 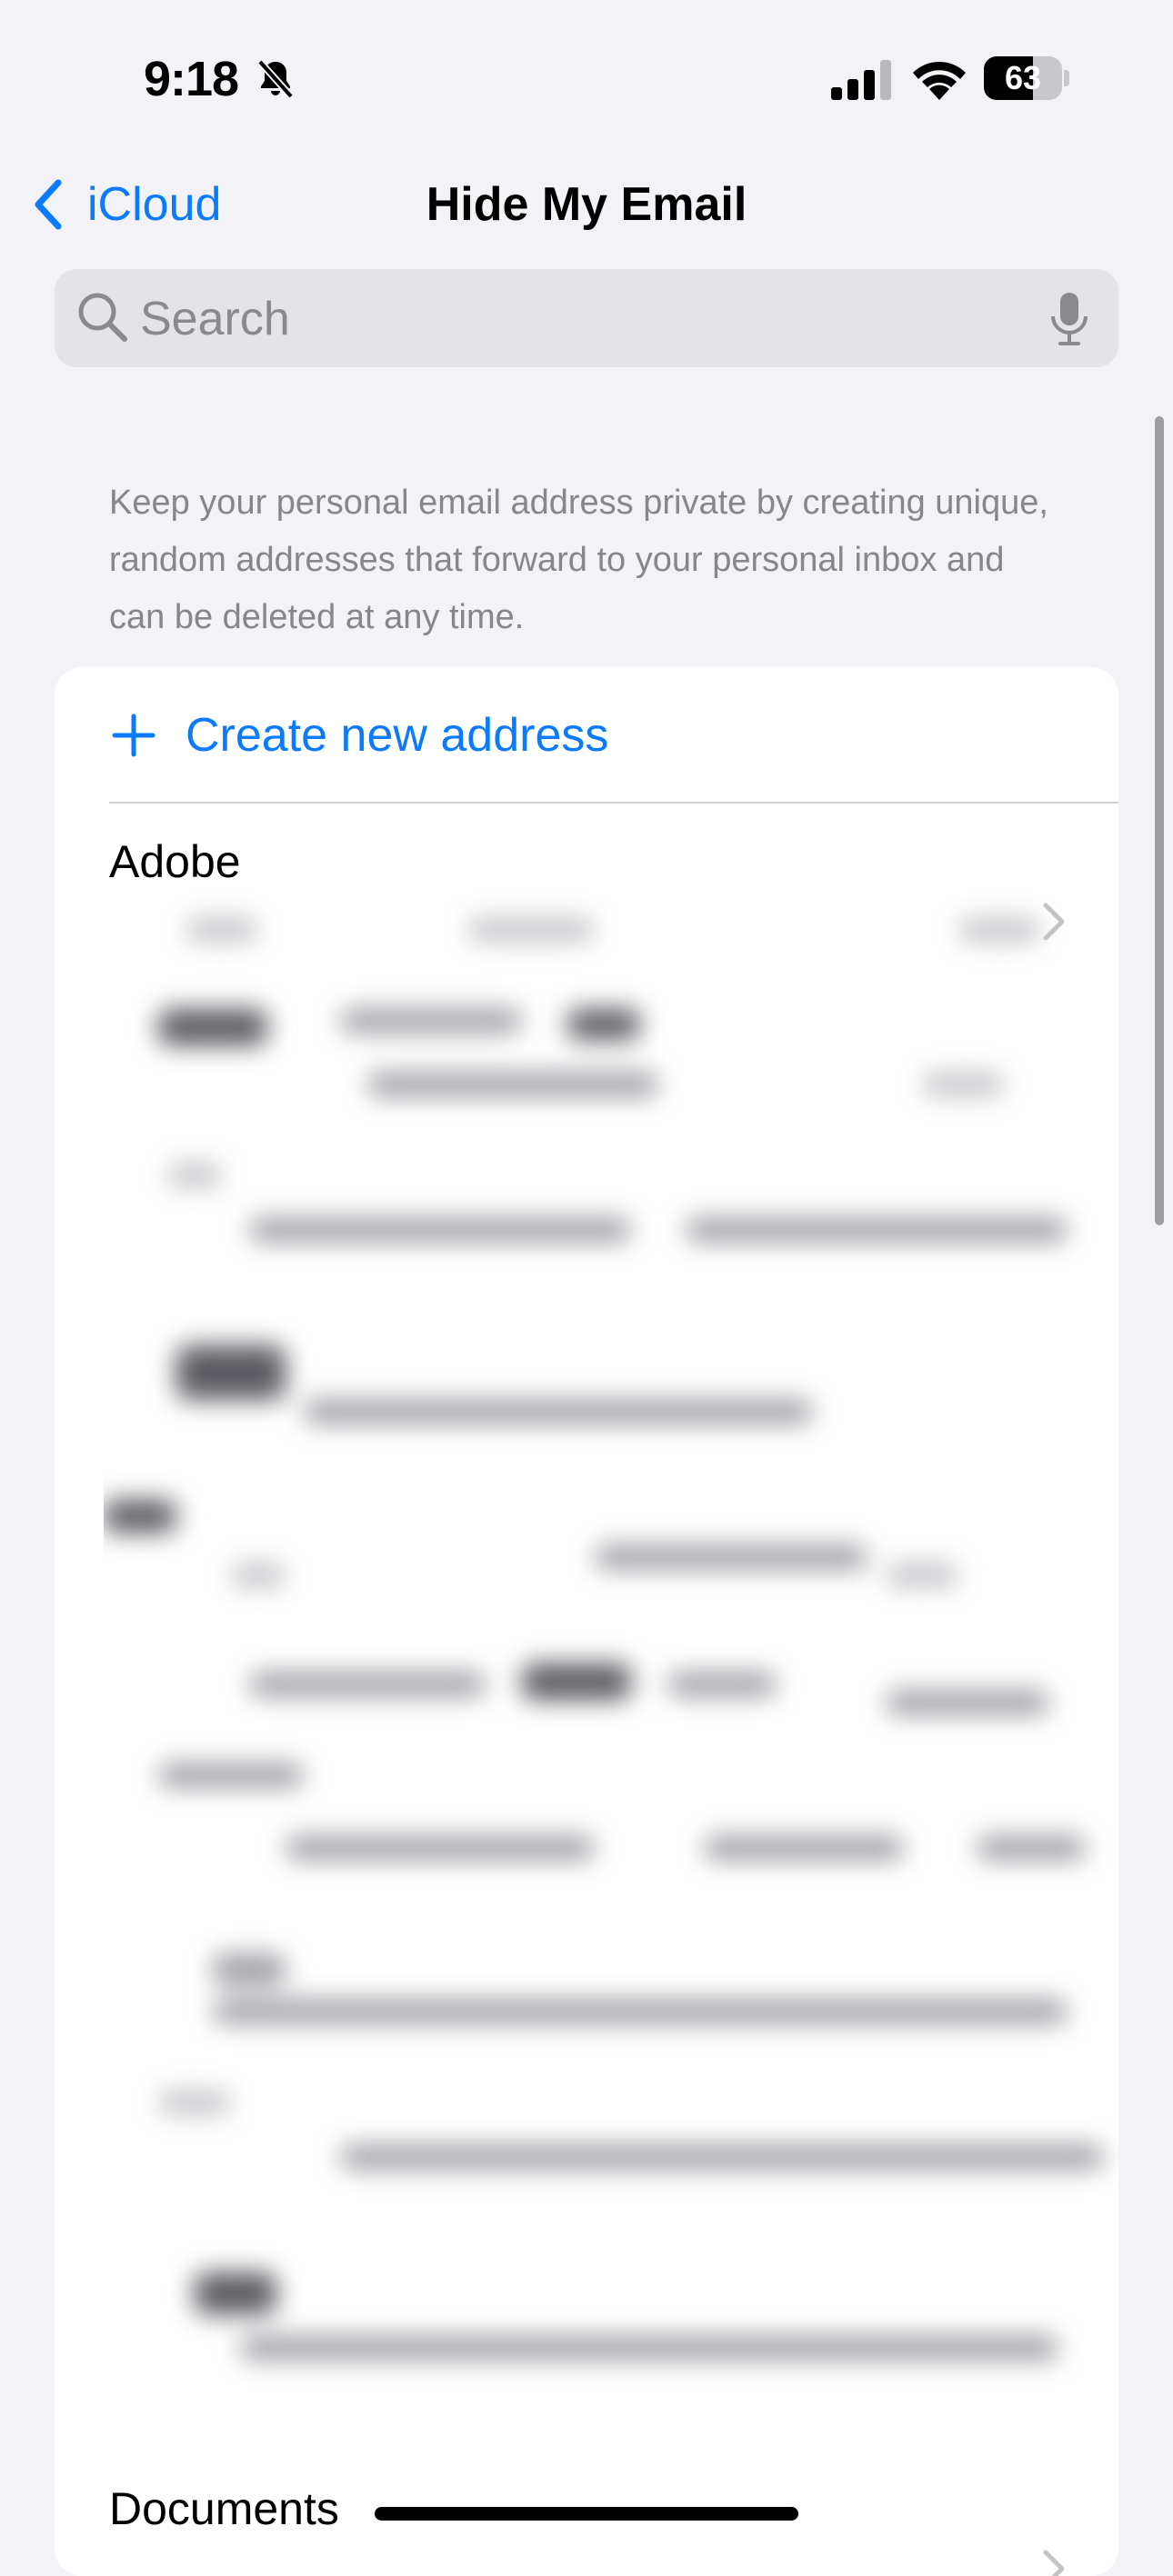 What do you see at coordinates (1159, 820) in the screenshot?
I see `scroll-indicator` at bounding box center [1159, 820].